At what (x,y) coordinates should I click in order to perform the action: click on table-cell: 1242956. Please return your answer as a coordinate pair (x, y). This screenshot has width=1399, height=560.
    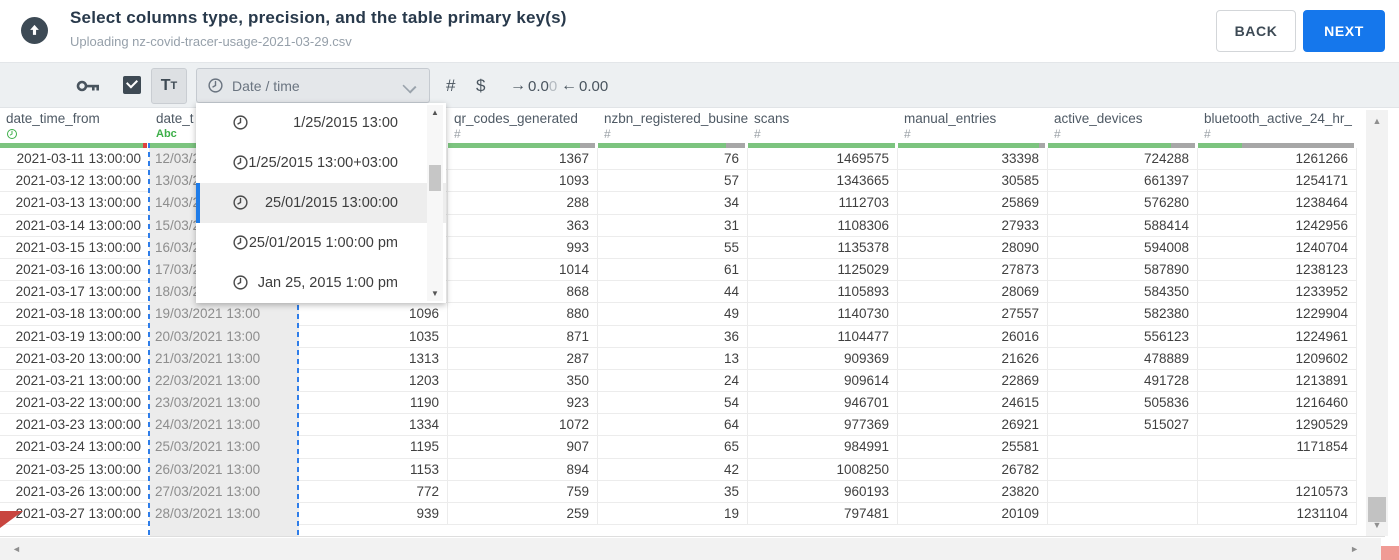
    Looking at the image, I should click on (1277, 225).